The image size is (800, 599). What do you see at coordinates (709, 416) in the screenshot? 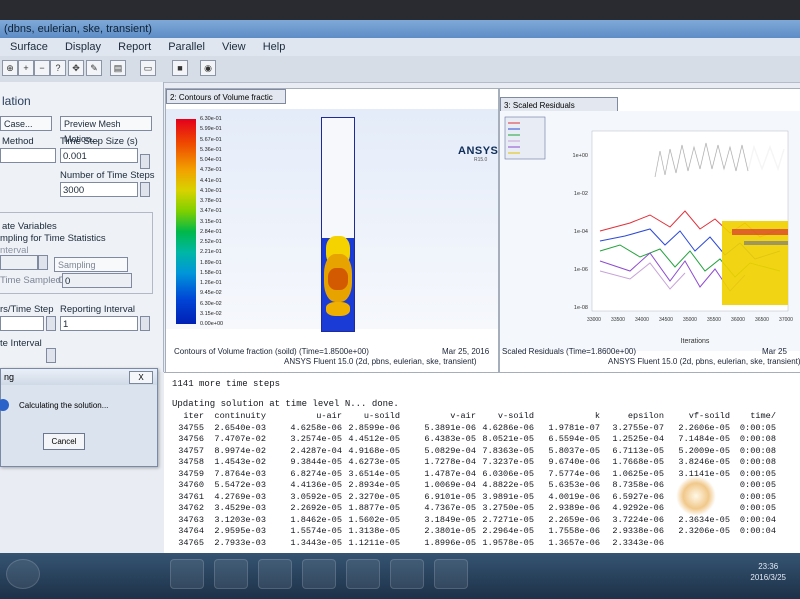
I see `col-vf-soild: vf-soild` at bounding box center [709, 416].